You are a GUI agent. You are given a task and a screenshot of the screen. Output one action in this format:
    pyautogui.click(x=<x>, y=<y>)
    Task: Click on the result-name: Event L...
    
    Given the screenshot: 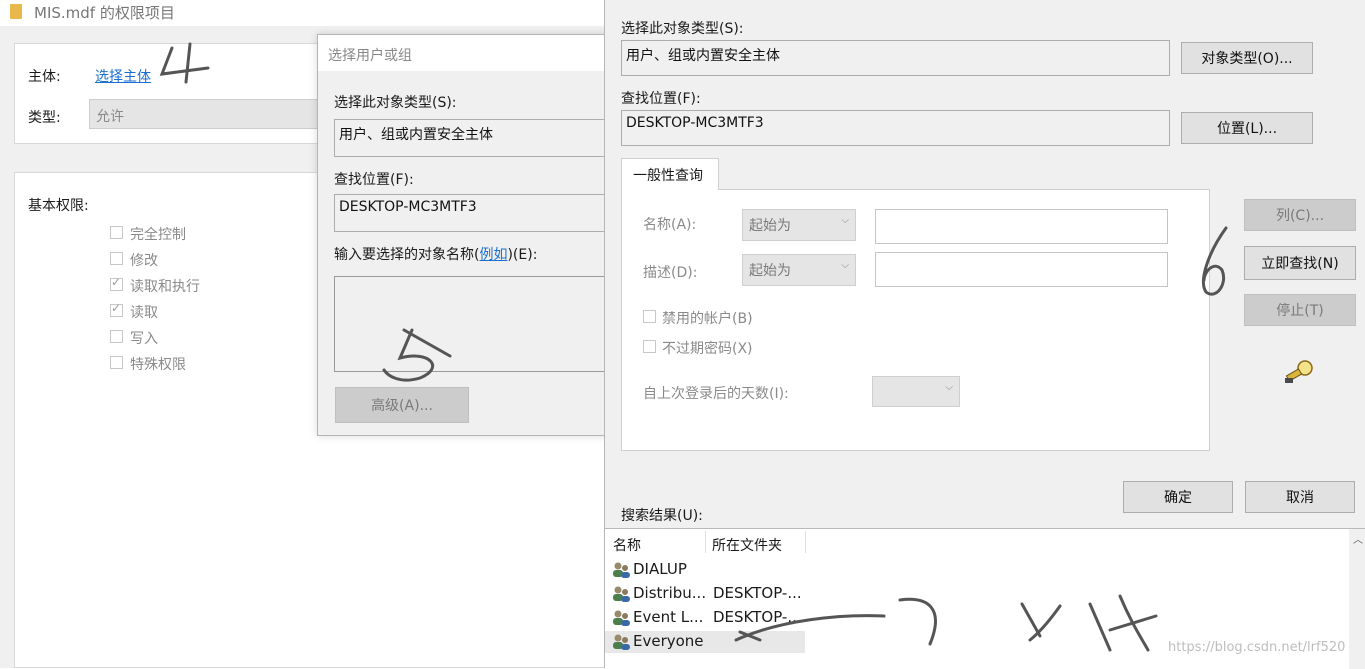 What is the action you would take?
    pyautogui.click(x=668, y=617)
    